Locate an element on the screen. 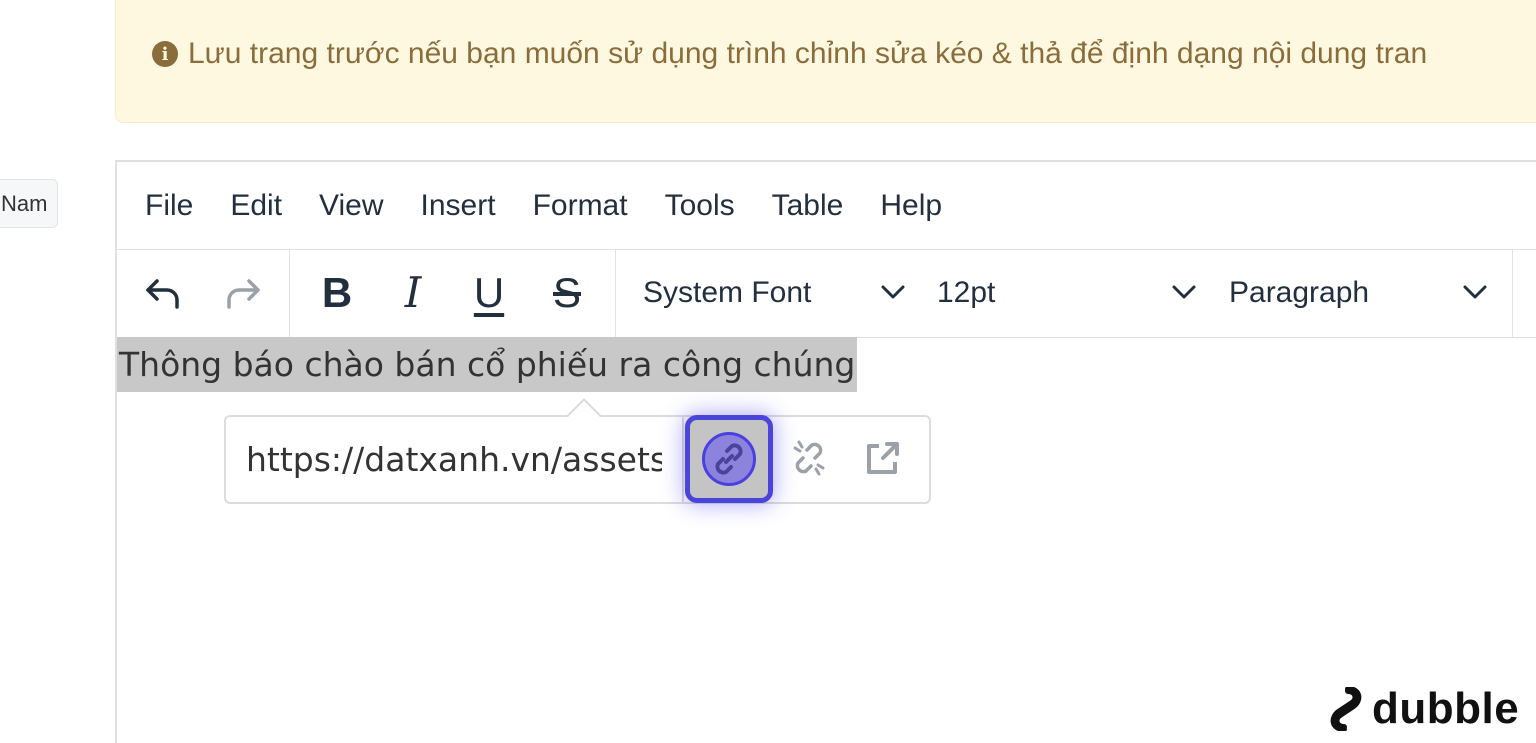 Image resolution: width=1536 pixels, height=743 pixels. popup-arrow is located at coordinates (584, 407).